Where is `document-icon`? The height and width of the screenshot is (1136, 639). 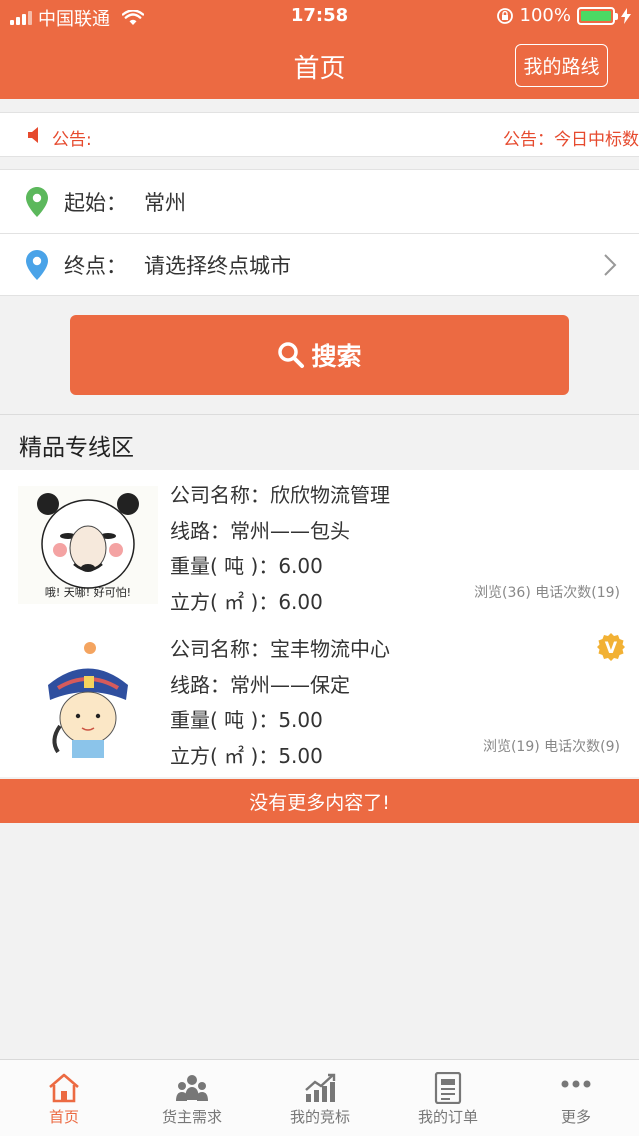 document-icon is located at coordinates (448, 1088).